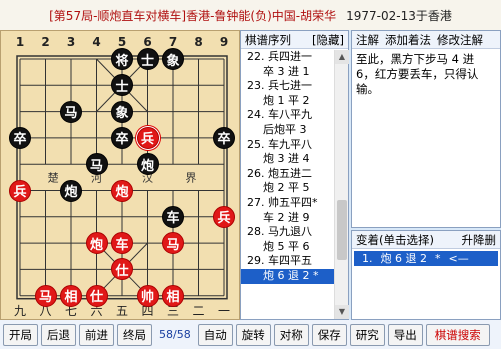 Image resolution: width=501 pixels, height=349 pixels. What do you see at coordinates (20, 311) in the screenshot?
I see `file-label-bottom: 九` at bounding box center [20, 311].